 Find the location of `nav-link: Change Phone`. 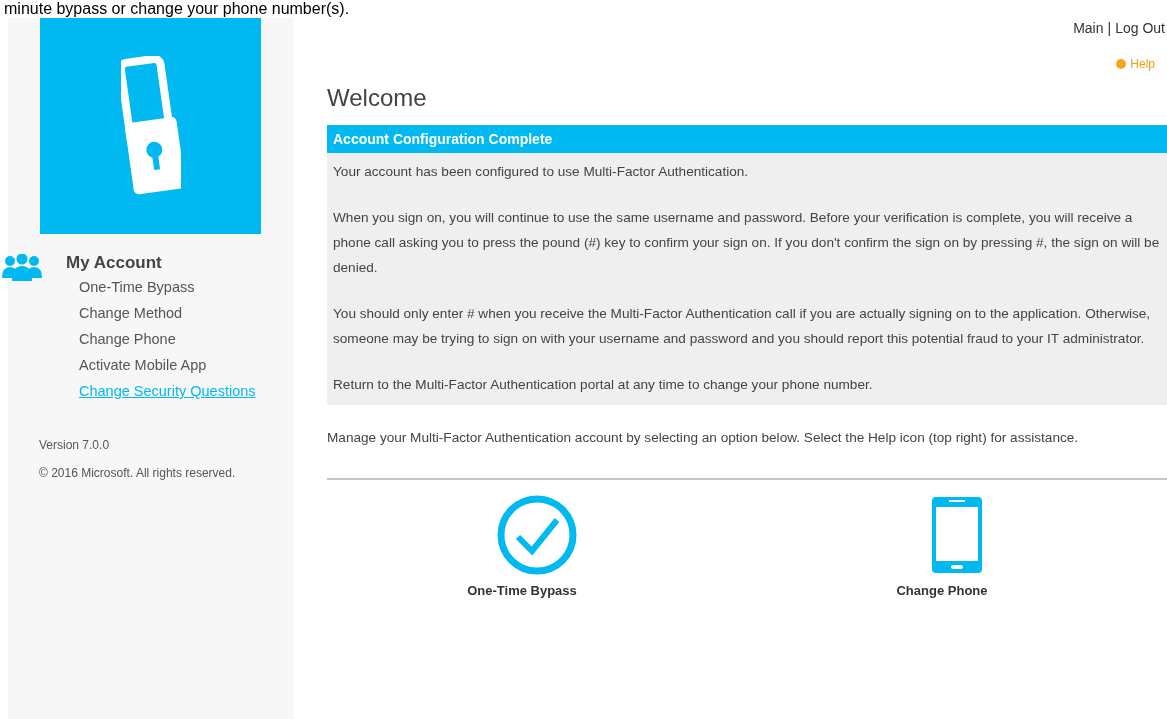

nav-link: Change Phone is located at coordinates (167, 339).